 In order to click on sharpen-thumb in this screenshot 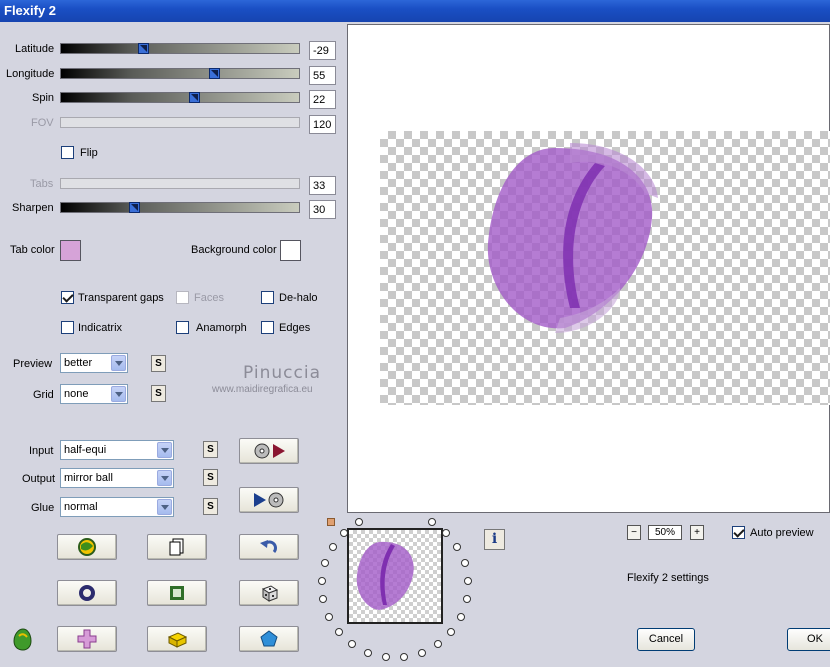, I will do `click(134, 207)`.